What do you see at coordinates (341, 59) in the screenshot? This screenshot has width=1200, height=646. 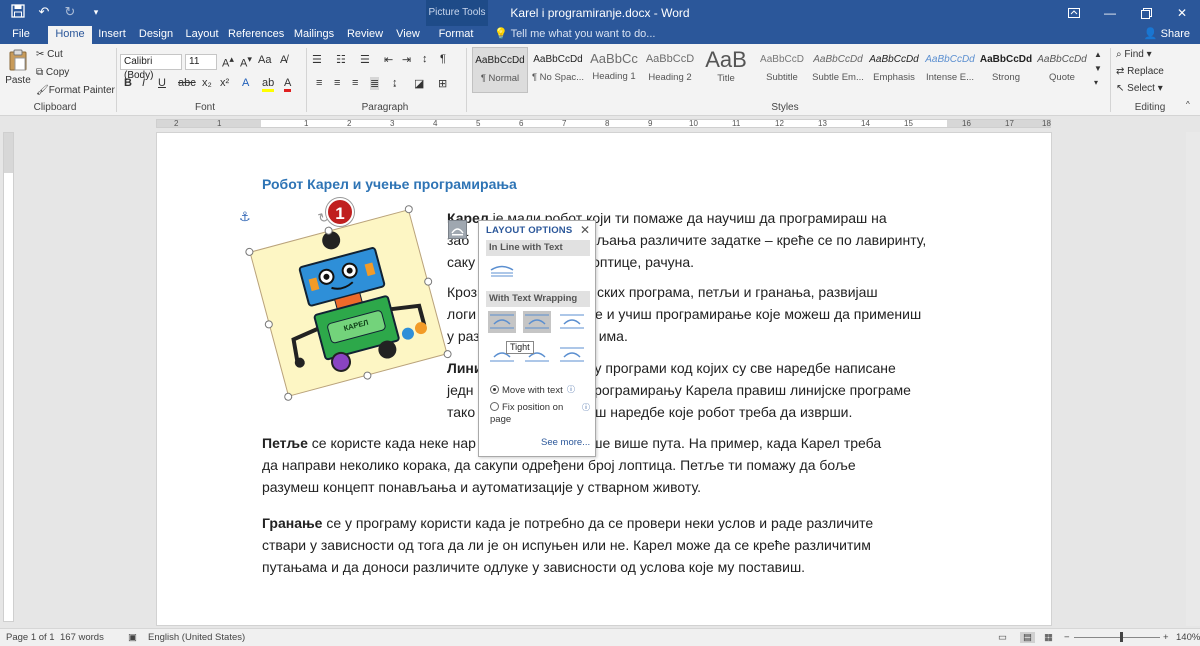 I see `numbering-icon: ☷` at bounding box center [341, 59].